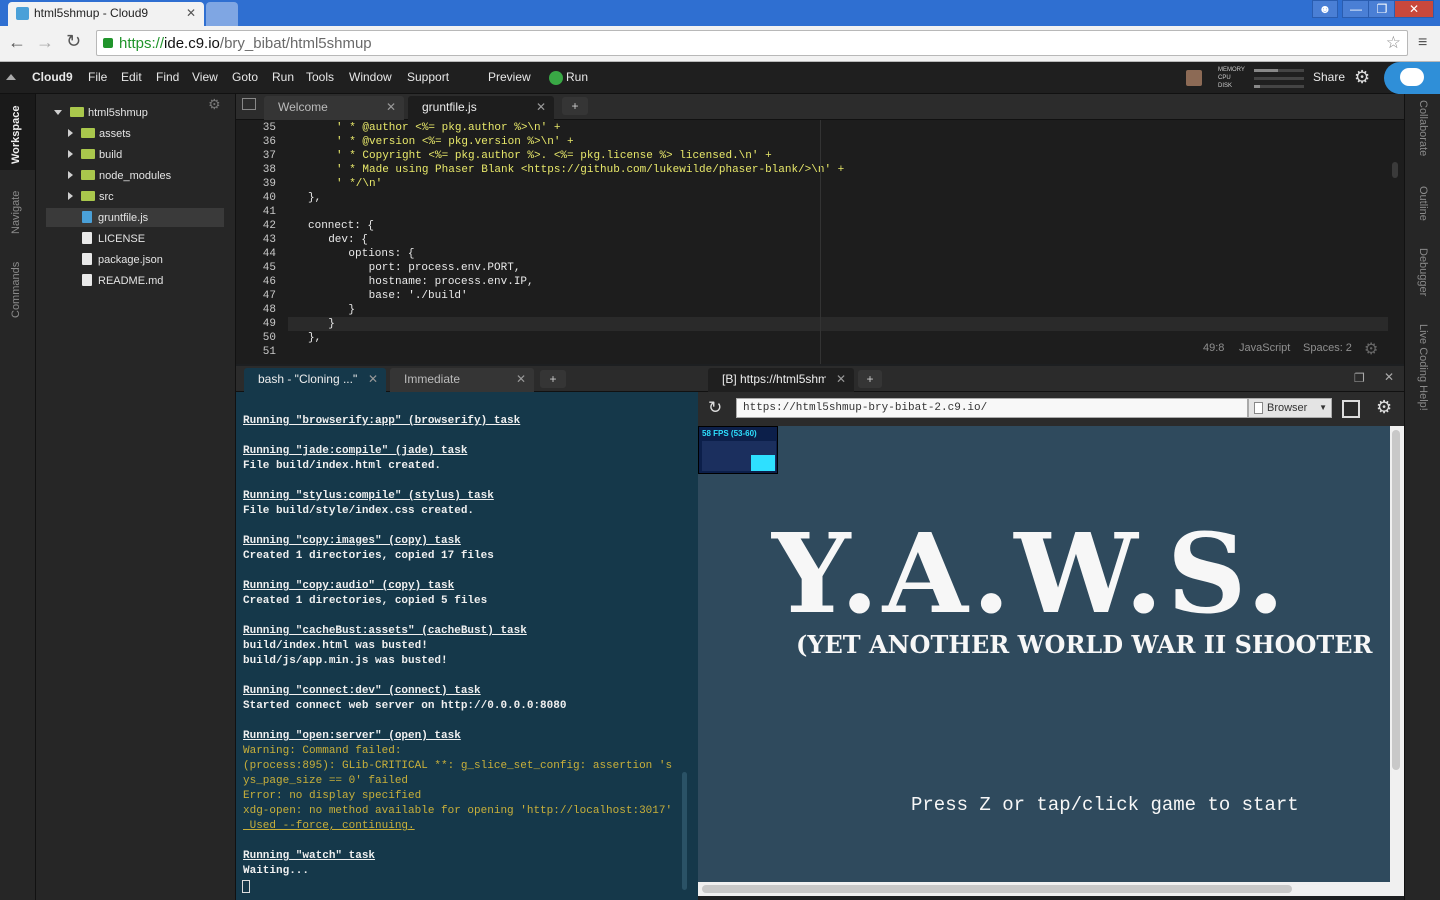 This screenshot has height=900, width=1440. I want to click on tree-root: html5shmup, so click(101, 113).